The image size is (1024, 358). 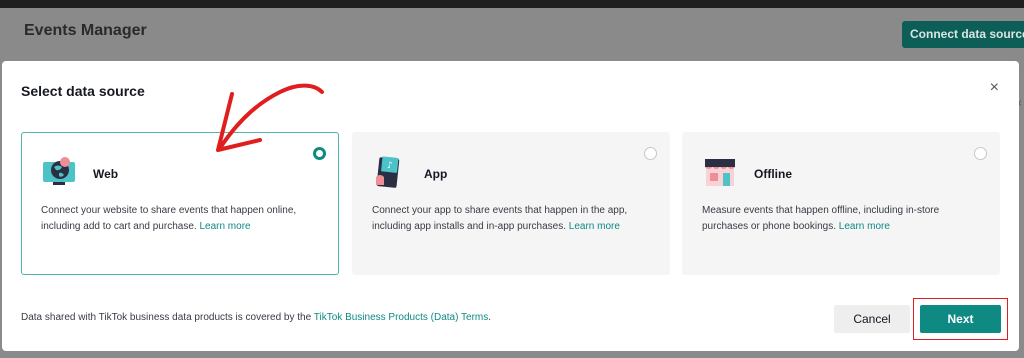 I want to click on phone-tiktok-icon: ♪, so click(x=388, y=172).